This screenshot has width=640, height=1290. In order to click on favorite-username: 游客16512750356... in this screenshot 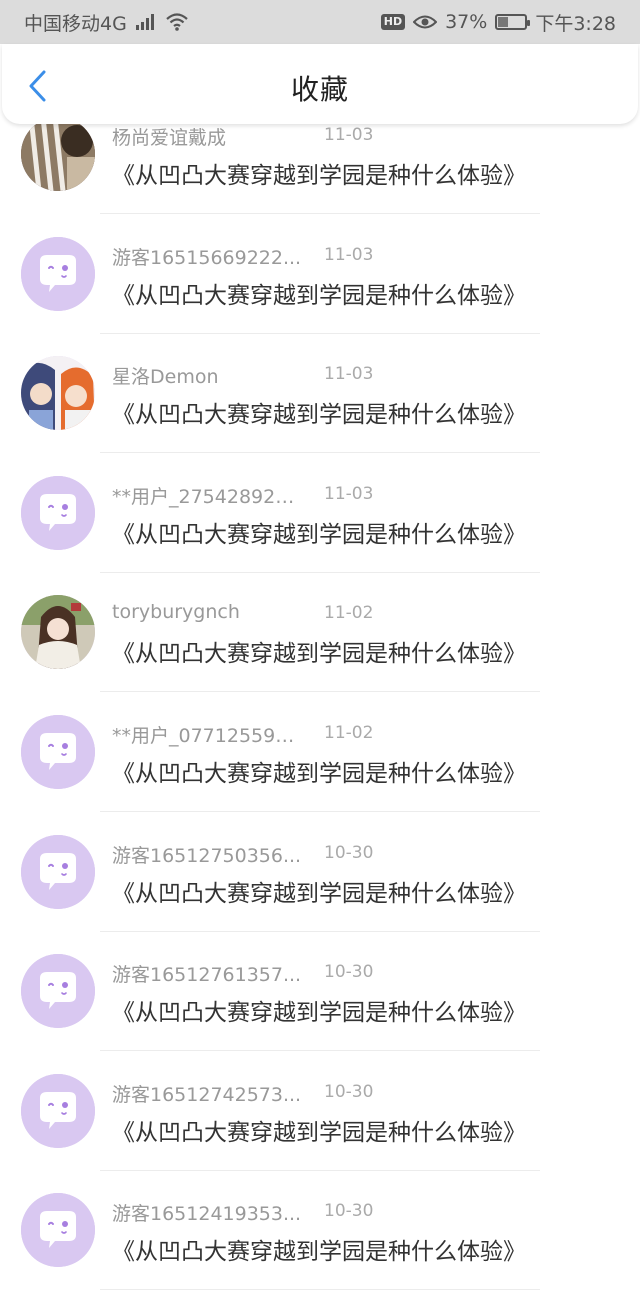, I will do `click(207, 855)`.